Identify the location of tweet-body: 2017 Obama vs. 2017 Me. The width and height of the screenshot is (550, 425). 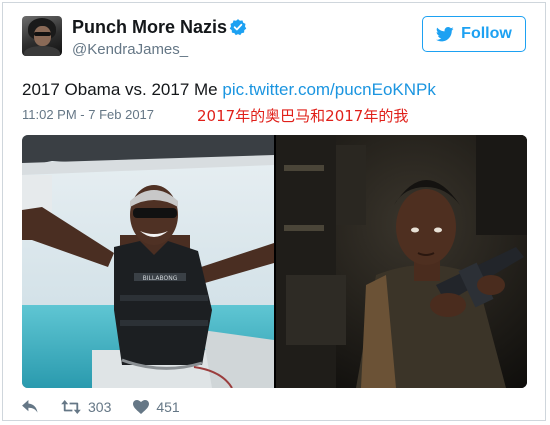
(120, 89).